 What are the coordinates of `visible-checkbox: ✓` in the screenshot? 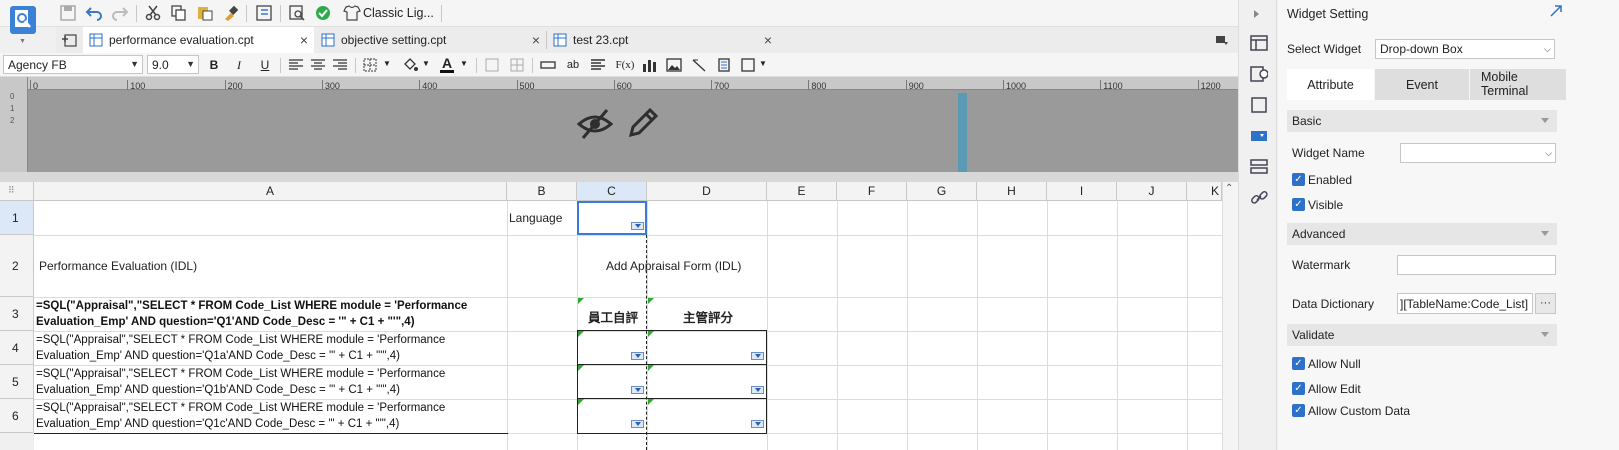 It's located at (1298, 204).